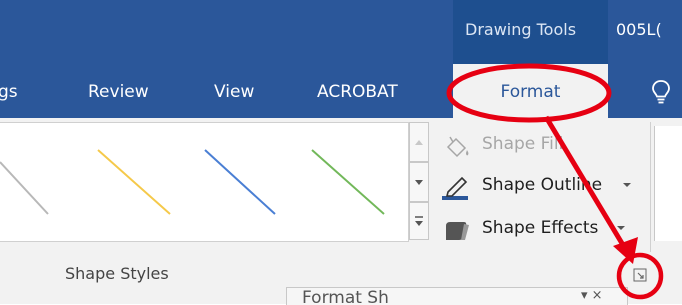  Describe the element at coordinates (192, 182) in the screenshot. I see `shape-style-swatches` at that location.